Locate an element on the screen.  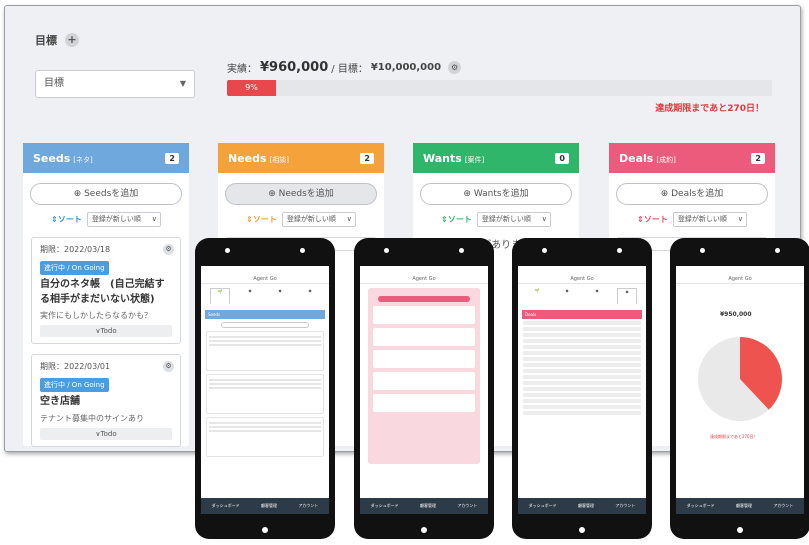
sort-label: ⇕ソート is located at coordinates (66, 219).